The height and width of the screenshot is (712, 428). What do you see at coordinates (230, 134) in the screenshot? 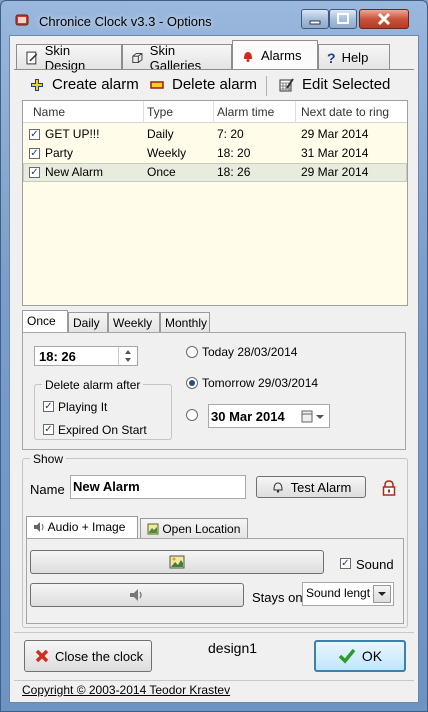
I see `alarm-time: 7: 20` at bounding box center [230, 134].